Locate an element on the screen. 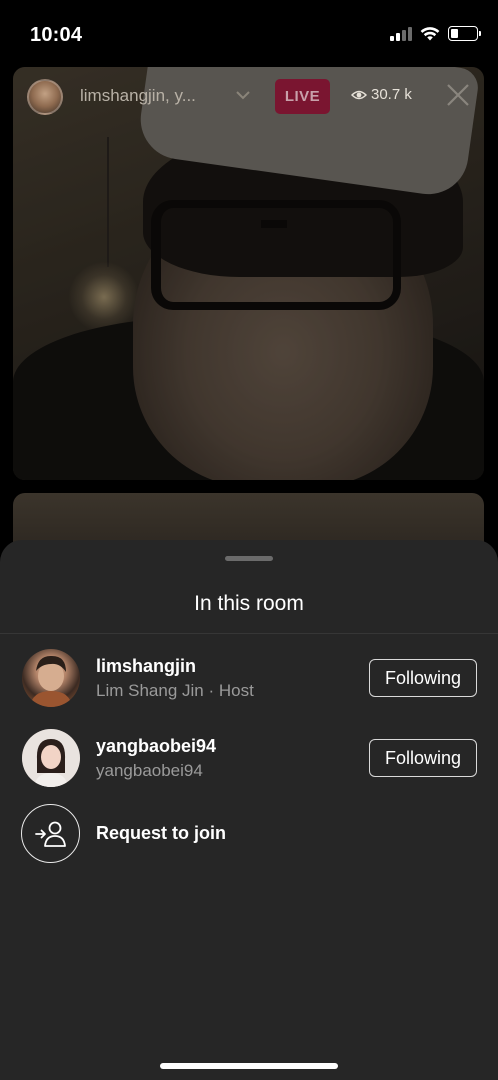  live-header: limshangjin, y... LIVE 30.7 k is located at coordinates (248, 97).